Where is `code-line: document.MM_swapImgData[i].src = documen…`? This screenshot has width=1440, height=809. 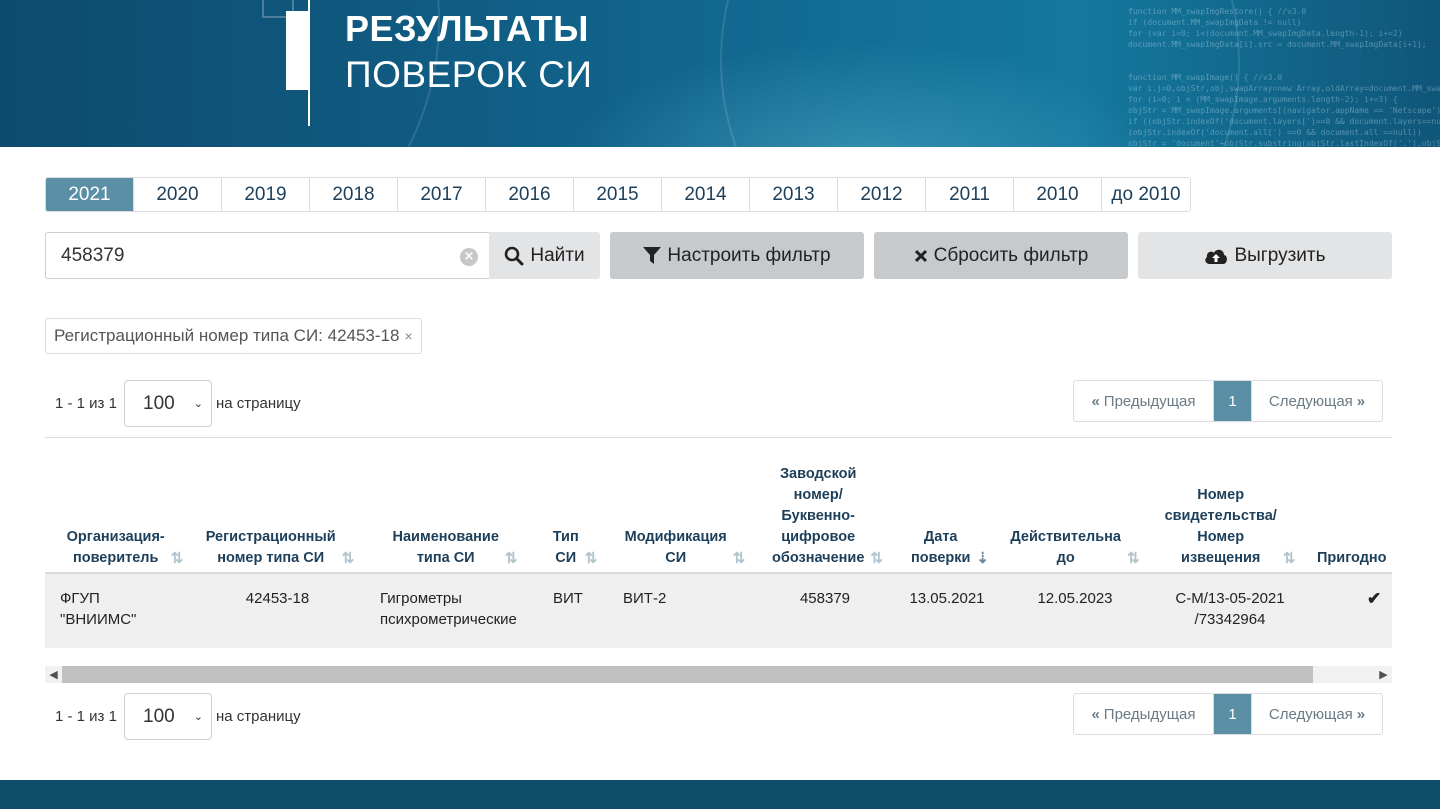
code-line: document.MM_swapImgData[i].src = documen… is located at coordinates (1277, 44).